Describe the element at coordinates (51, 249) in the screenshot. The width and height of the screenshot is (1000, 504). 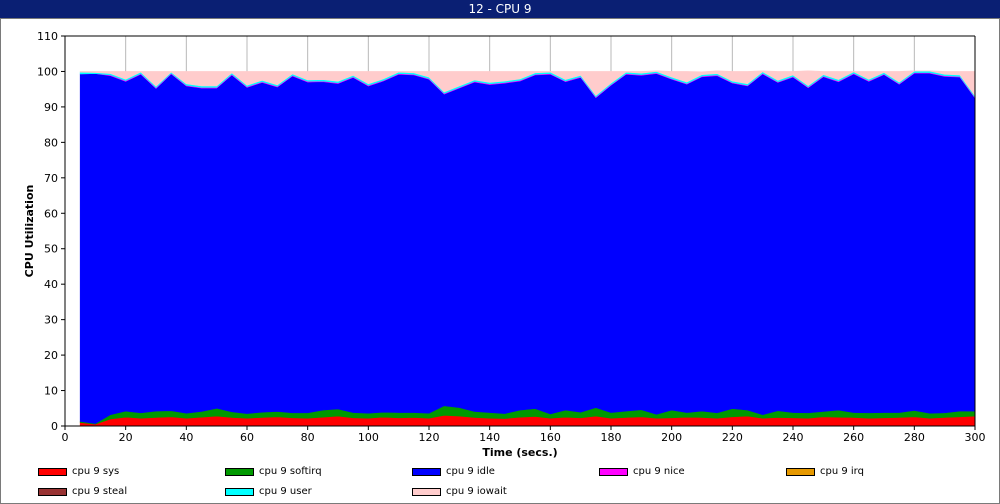
I see `y-tick-label: 50` at that location.